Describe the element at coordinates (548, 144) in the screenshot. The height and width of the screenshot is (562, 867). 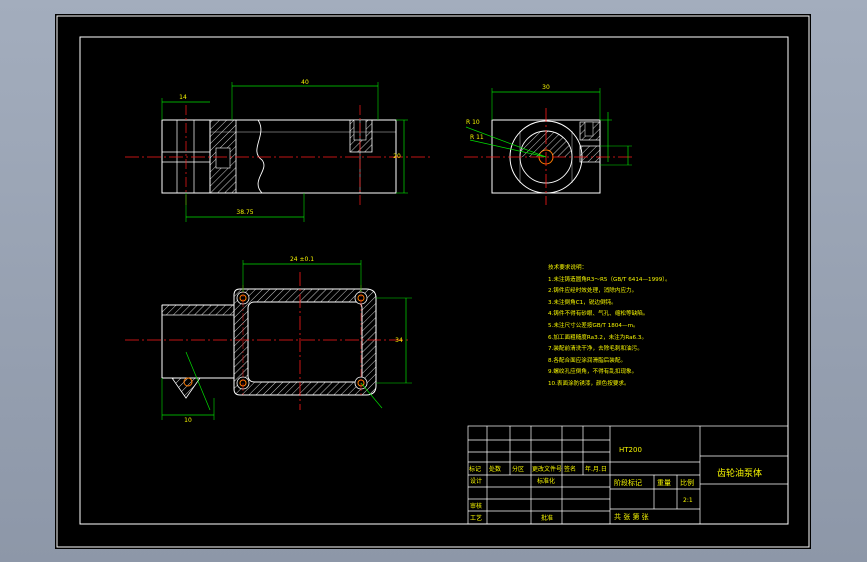
I see `side-view: 30 R 10 R 11` at that location.